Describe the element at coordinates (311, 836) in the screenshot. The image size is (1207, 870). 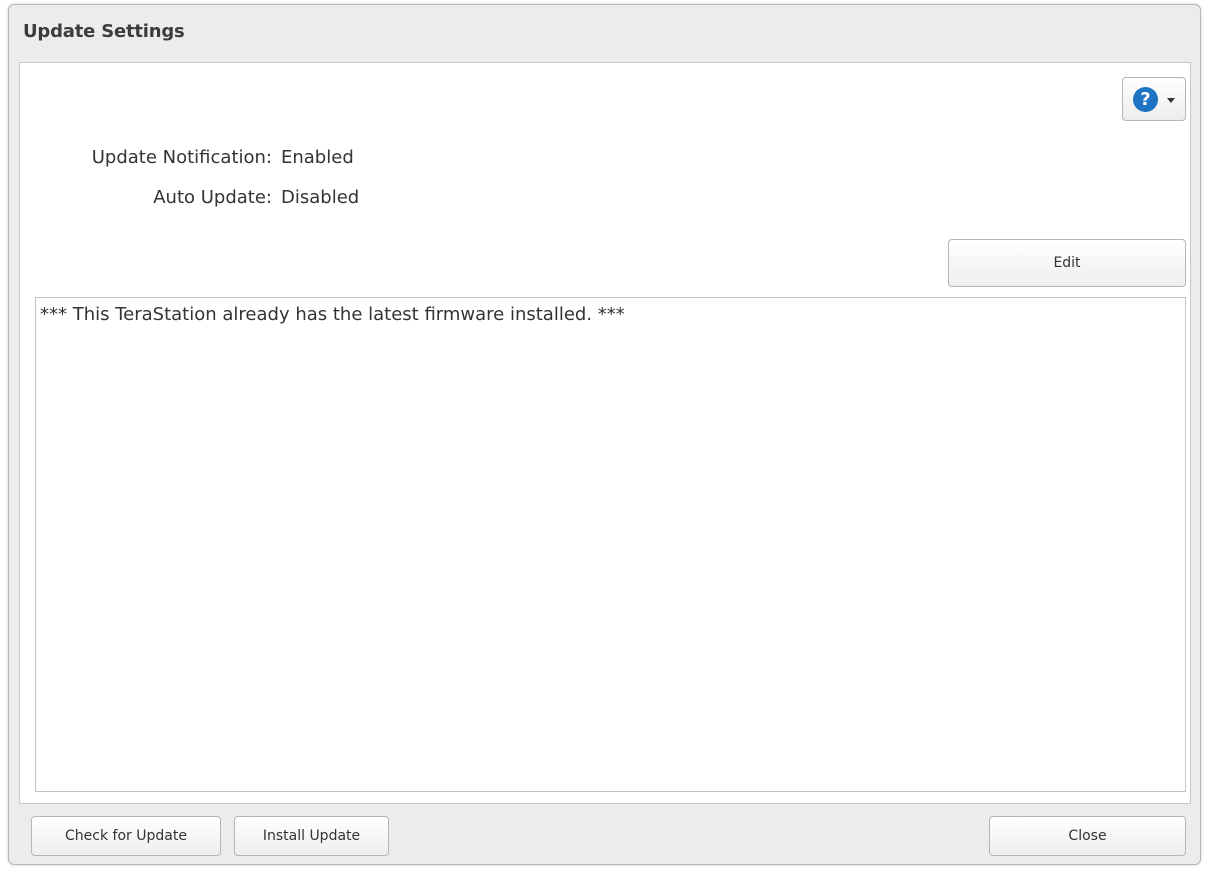
I see `install-update-button: Install Update` at that location.